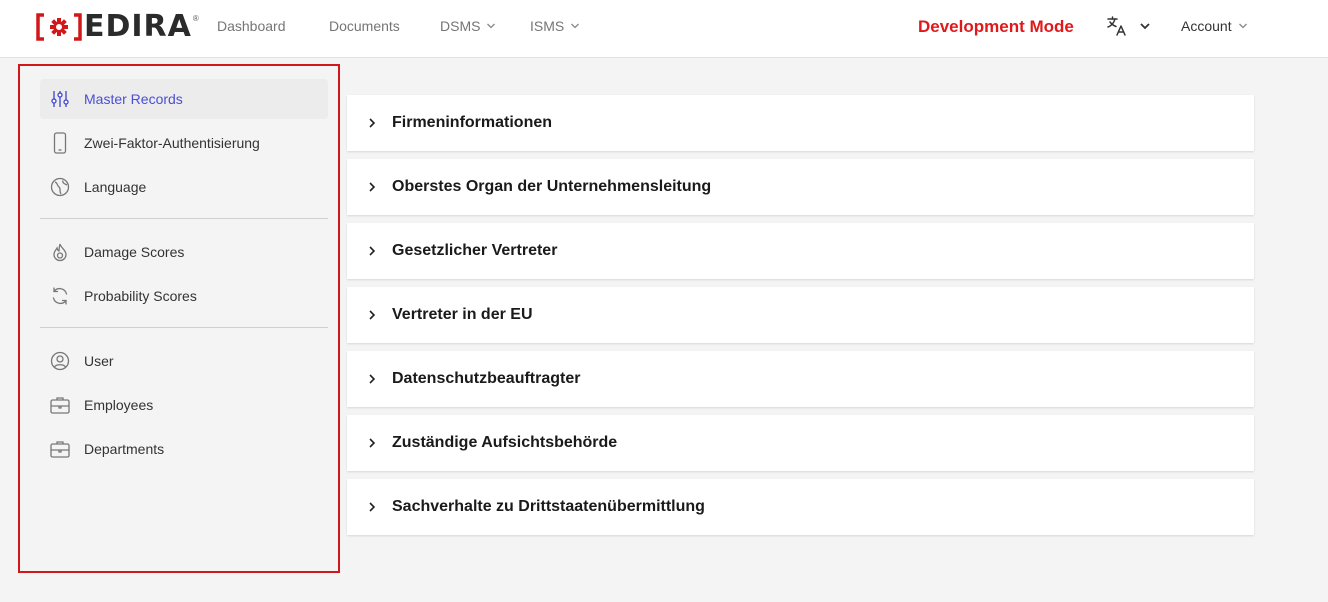 This screenshot has width=1328, height=602. I want to click on sidebar-item-damage-scores: Damage Scores, so click(184, 252).